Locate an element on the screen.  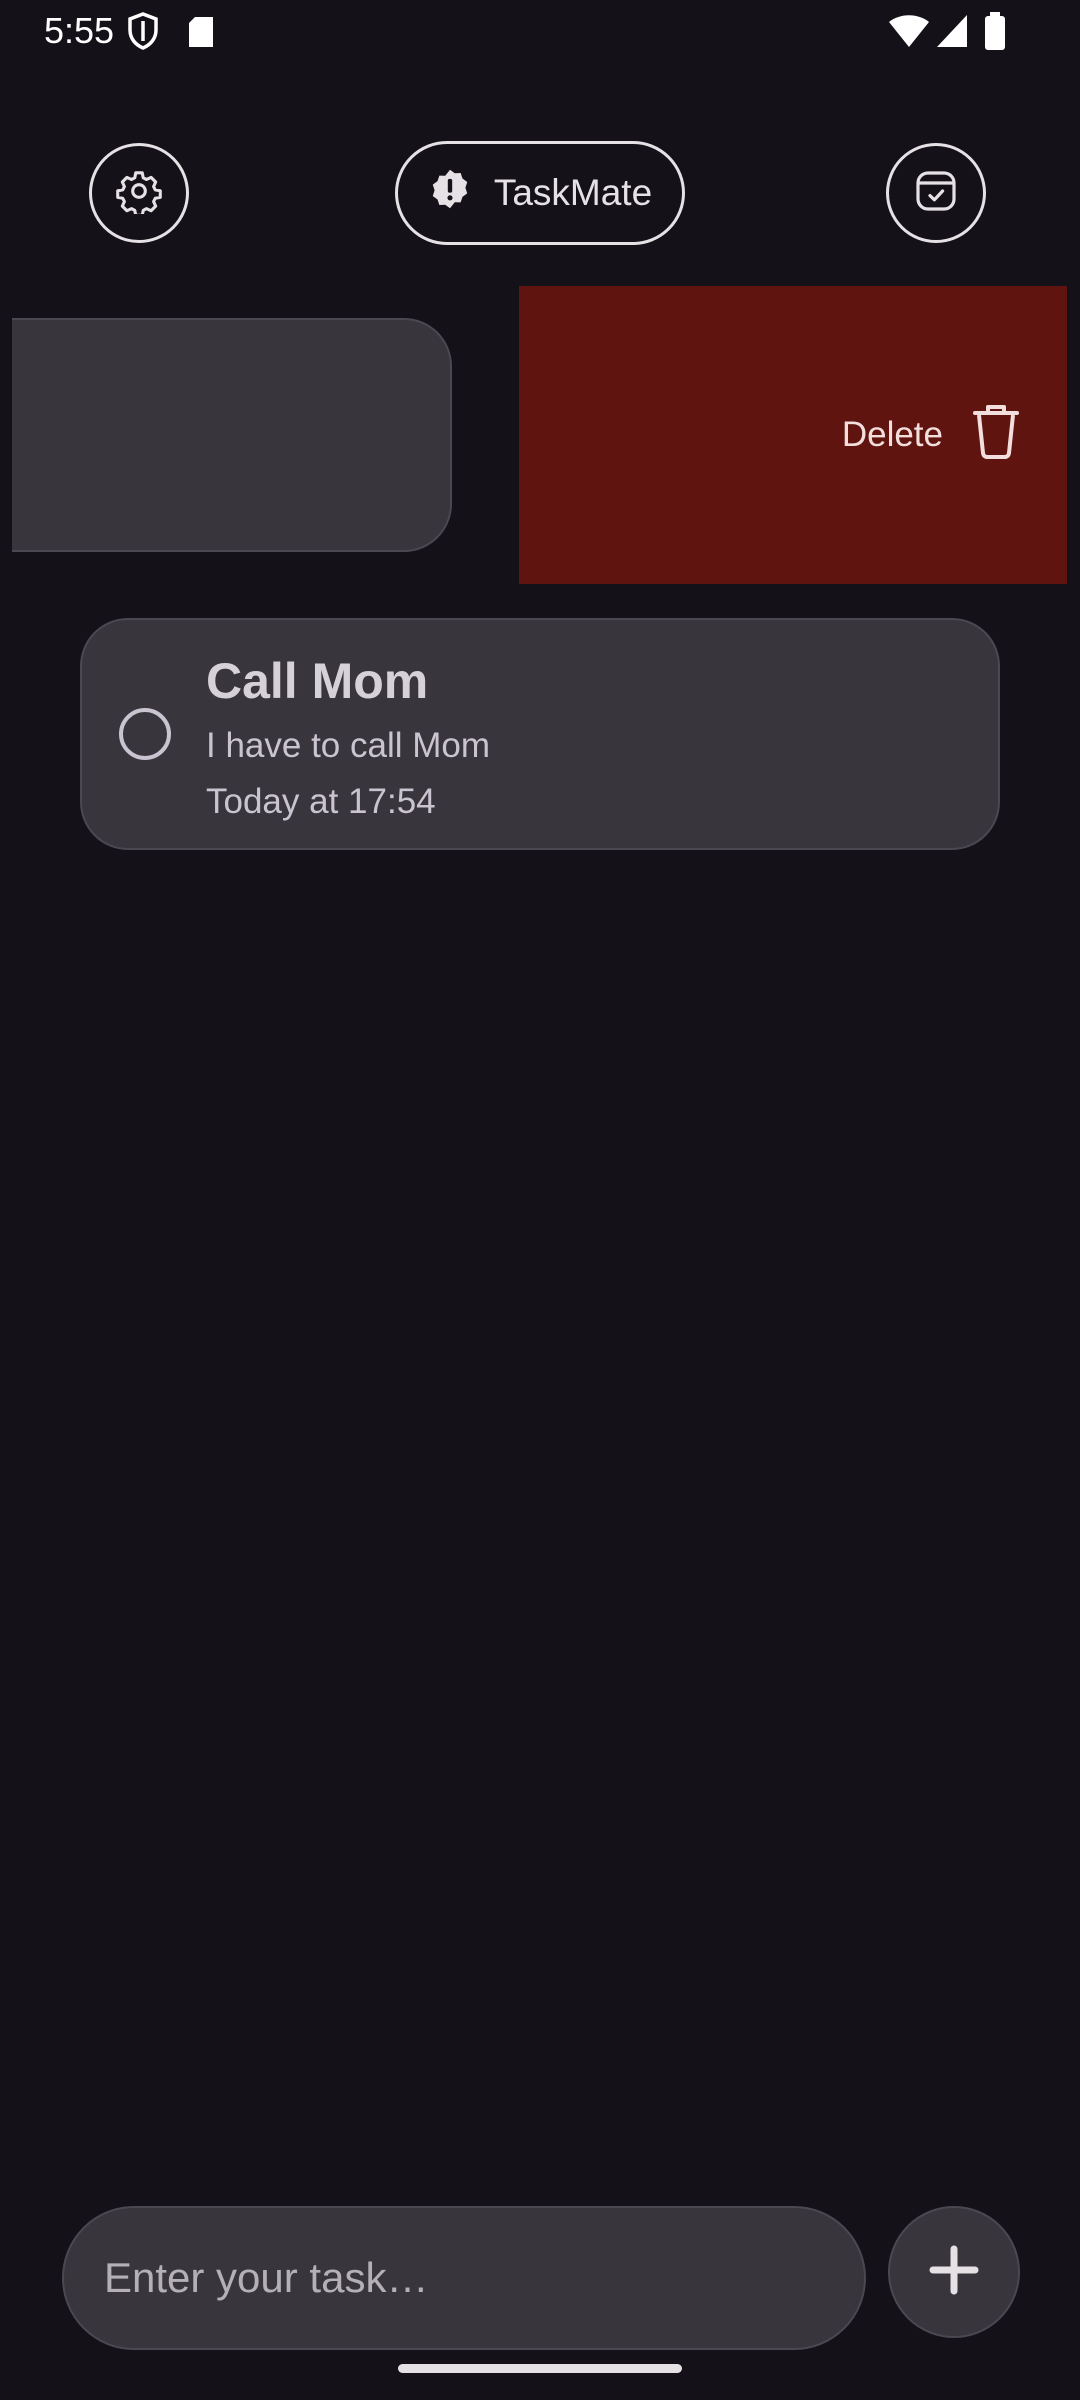
add-task-button is located at coordinates (954, 2272).